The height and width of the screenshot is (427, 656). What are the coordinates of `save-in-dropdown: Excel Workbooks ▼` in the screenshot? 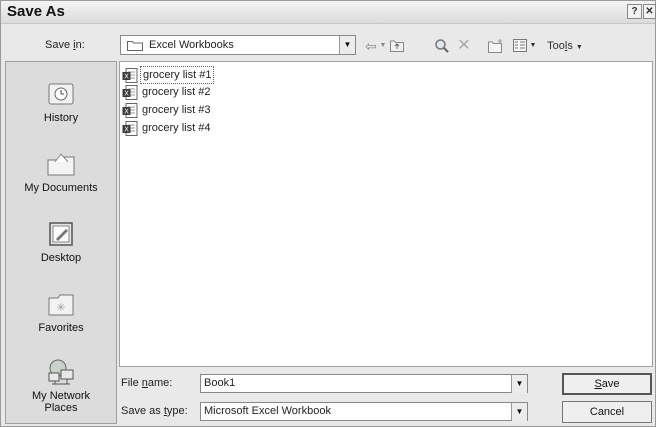 It's located at (238, 45).